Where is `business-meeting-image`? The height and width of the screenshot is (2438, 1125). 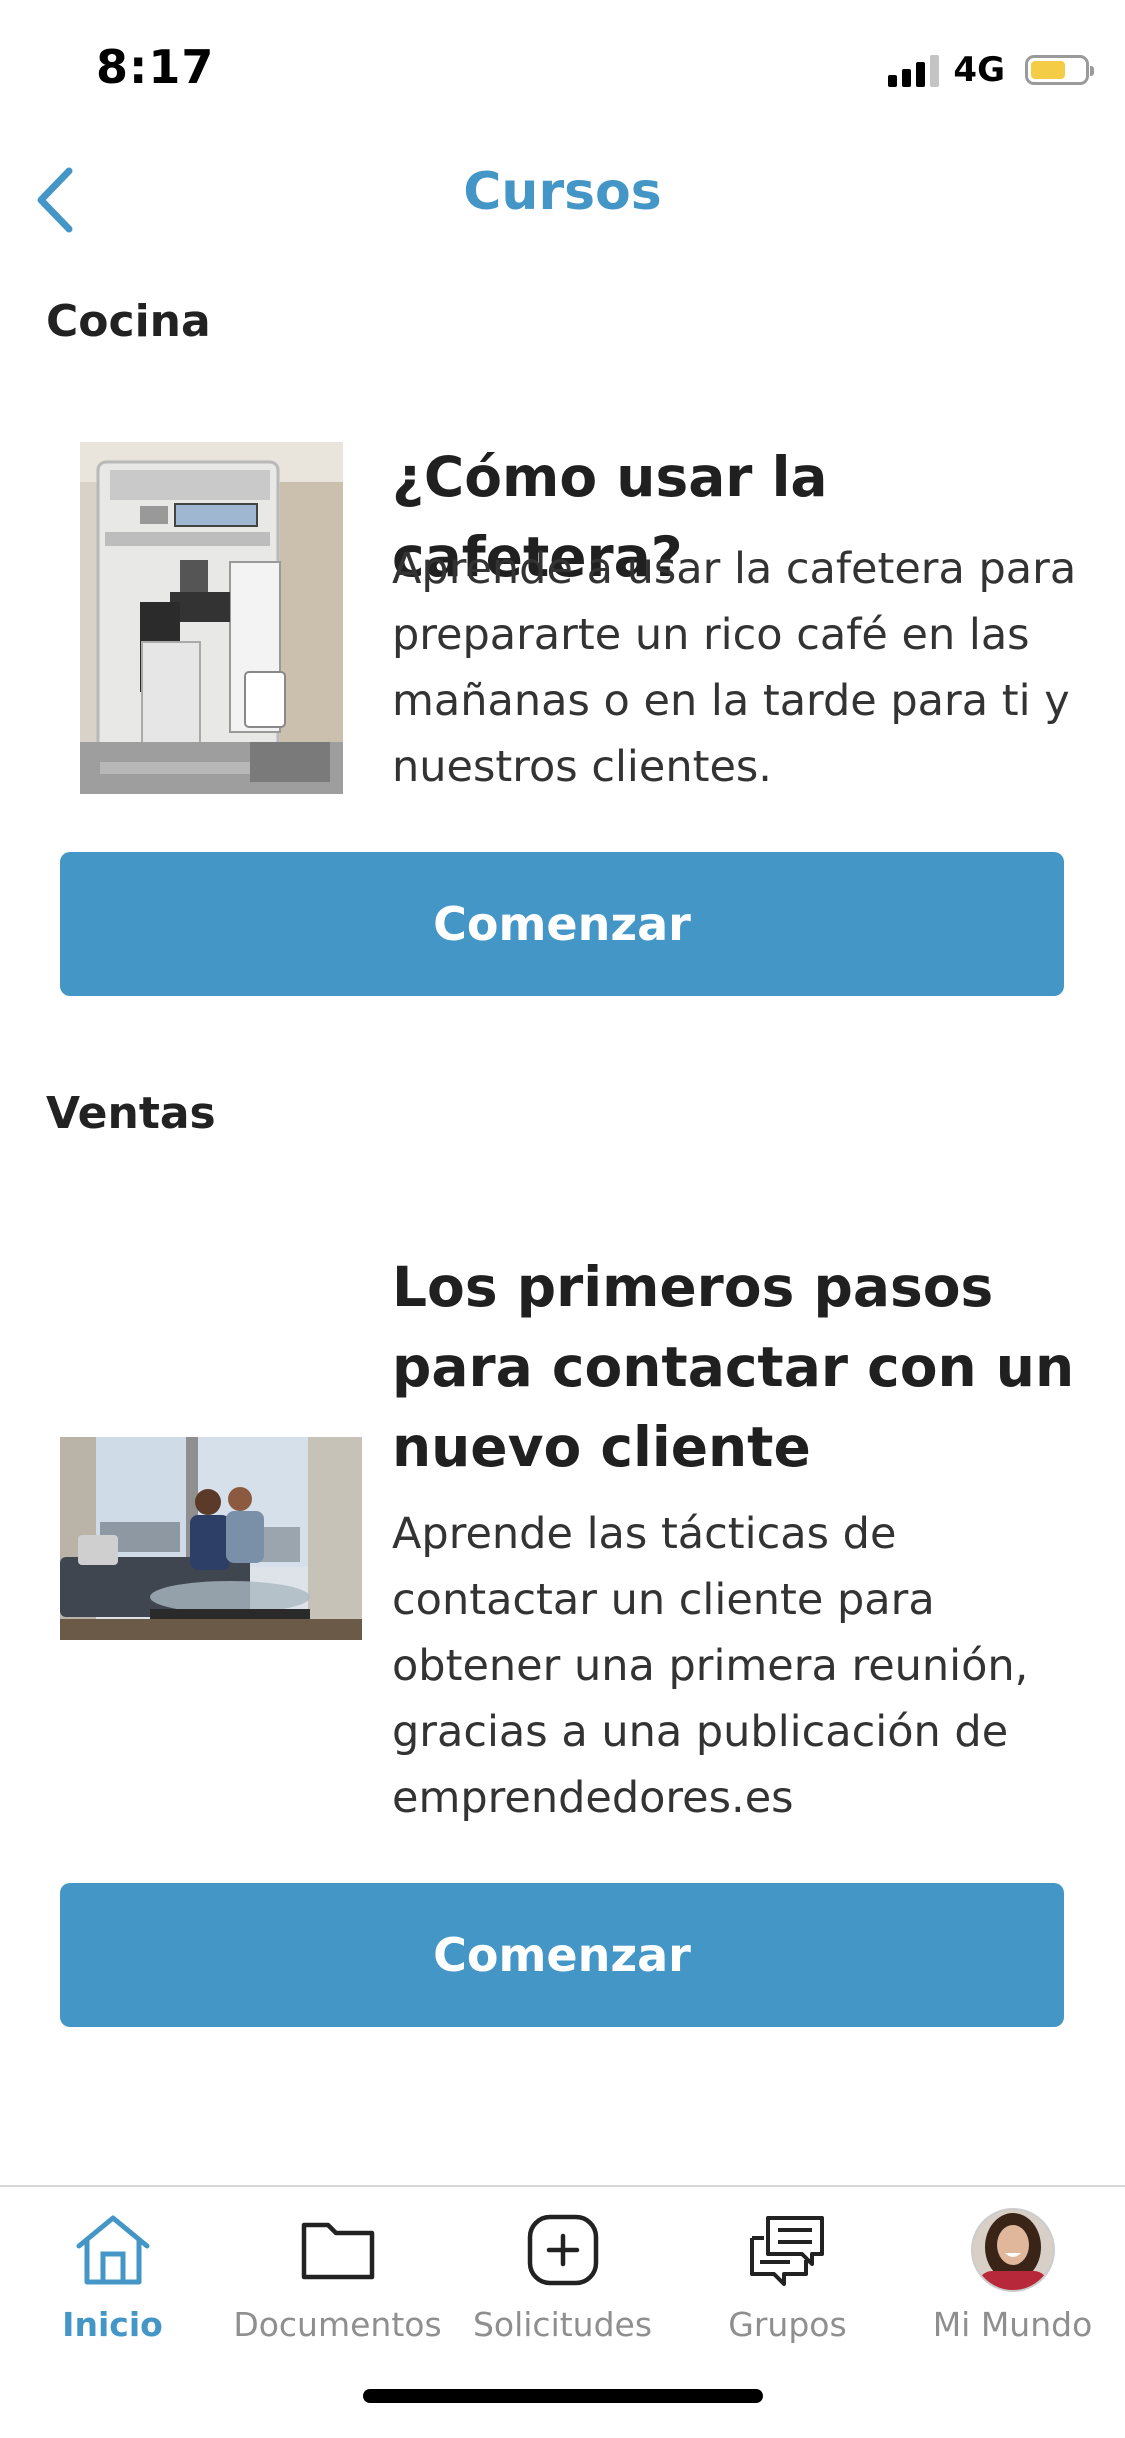 business-meeting-image is located at coordinates (211, 1538).